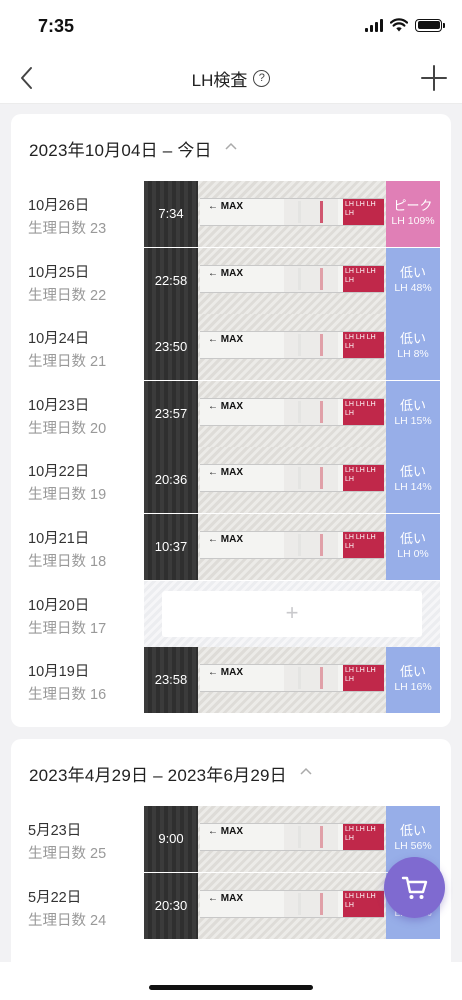 Image resolution: width=462 pixels, height=1000 pixels. What do you see at coordinates (374, 25) in the screenshot?
I see `signal-icon` at bounding box center [374, 25].